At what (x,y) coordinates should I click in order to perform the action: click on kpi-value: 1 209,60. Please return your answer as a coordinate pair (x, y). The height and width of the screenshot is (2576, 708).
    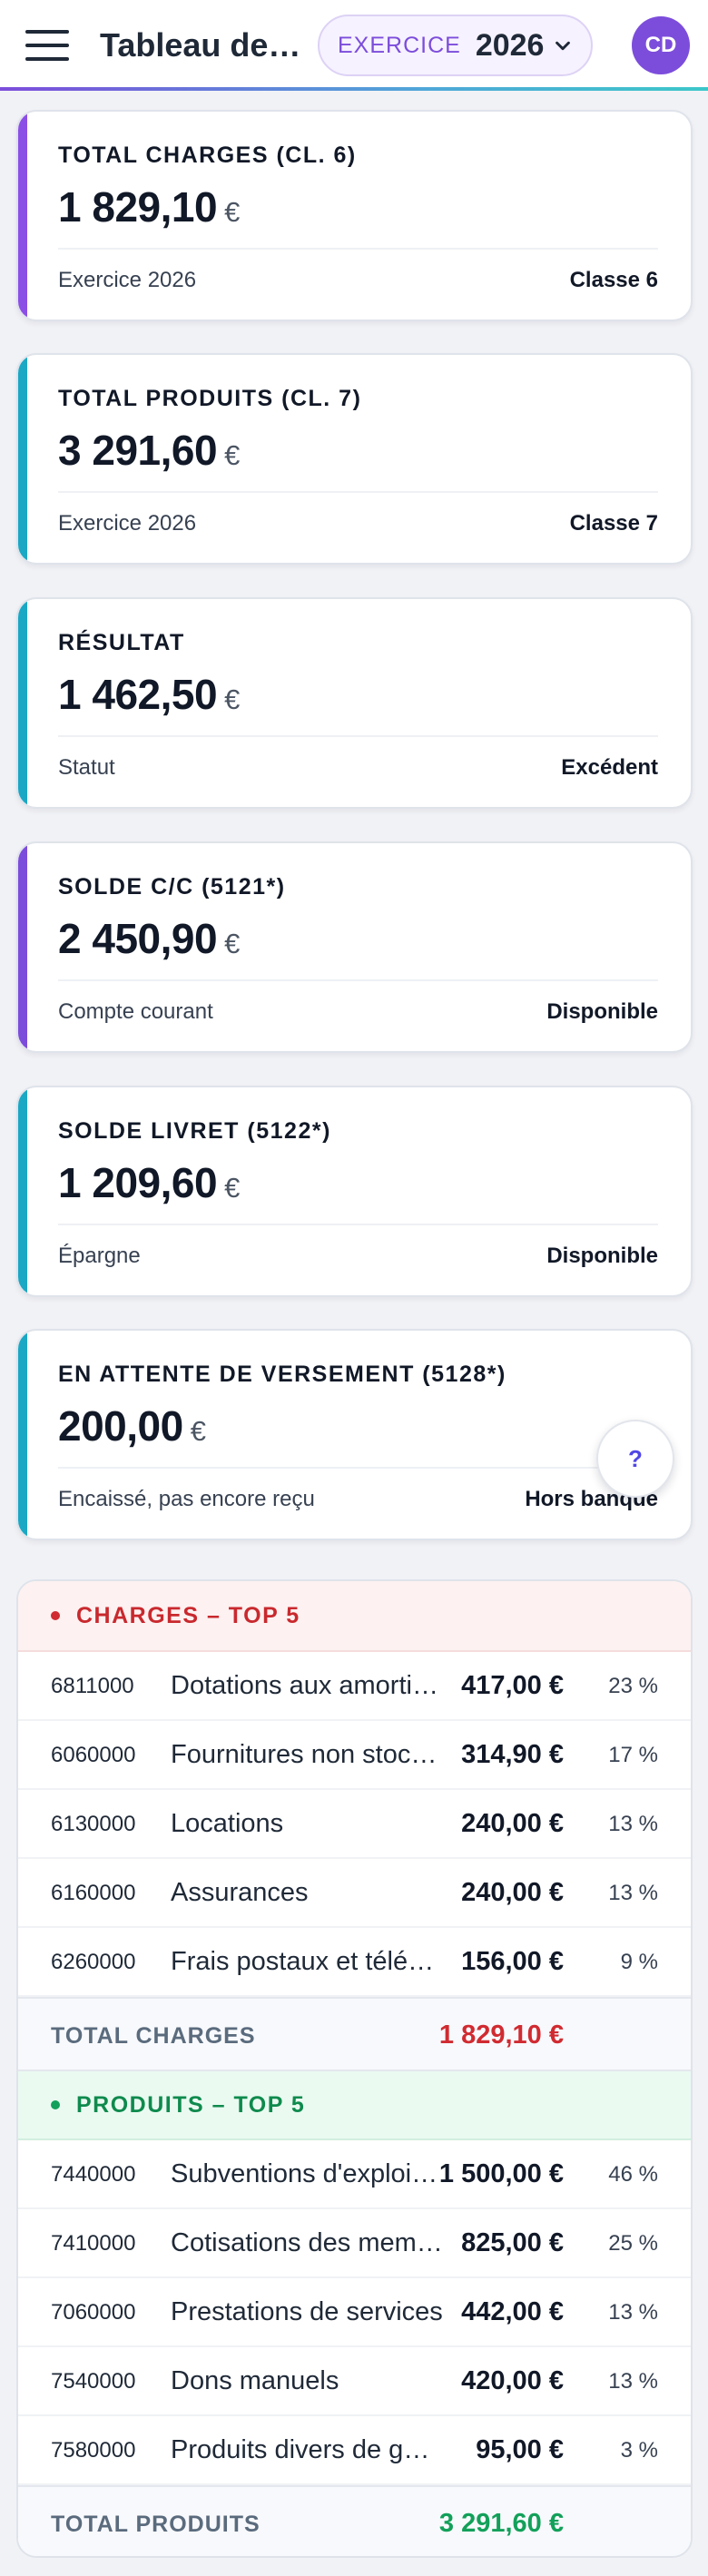
    Looking at the image, I should click on (138, 1182).